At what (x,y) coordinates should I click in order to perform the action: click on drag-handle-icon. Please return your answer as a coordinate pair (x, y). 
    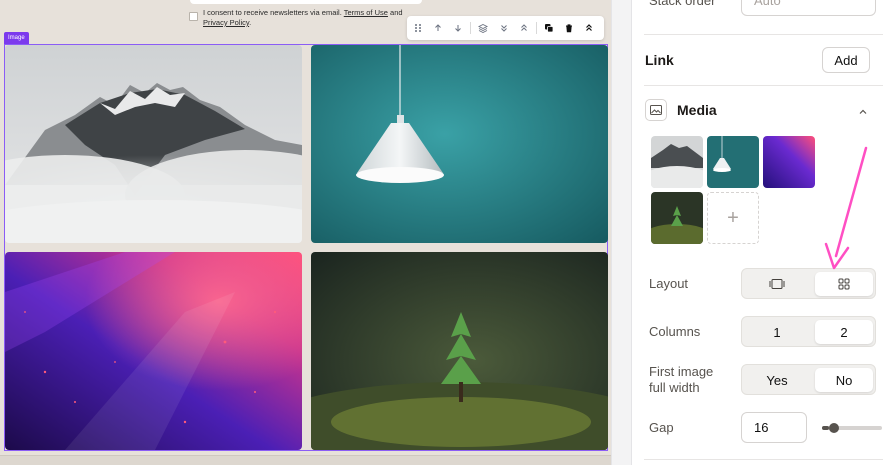
    Looking at the image, I should click on (418, 28).